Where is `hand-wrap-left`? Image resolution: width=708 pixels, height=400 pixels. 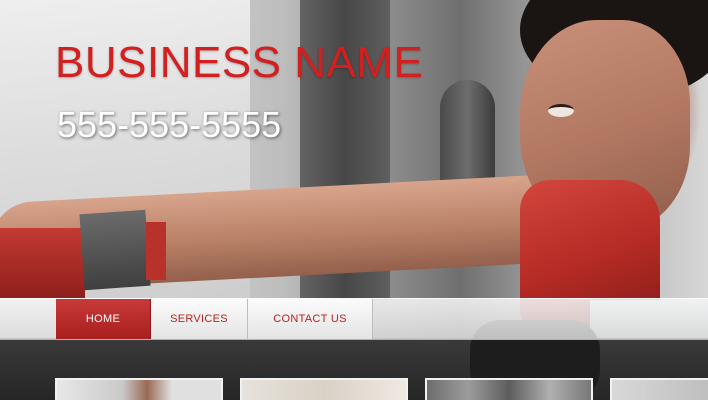 hand-wrap-left is located at coordinates (42, 263).